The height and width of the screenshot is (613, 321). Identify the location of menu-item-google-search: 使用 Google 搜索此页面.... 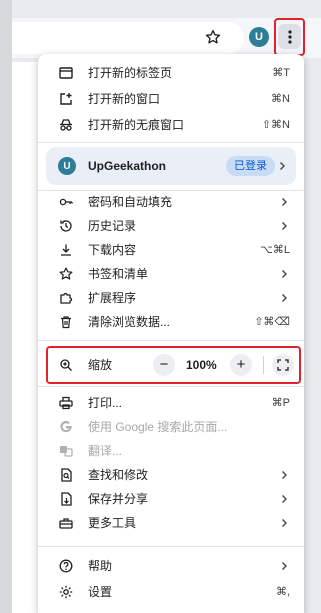
(171, 427).